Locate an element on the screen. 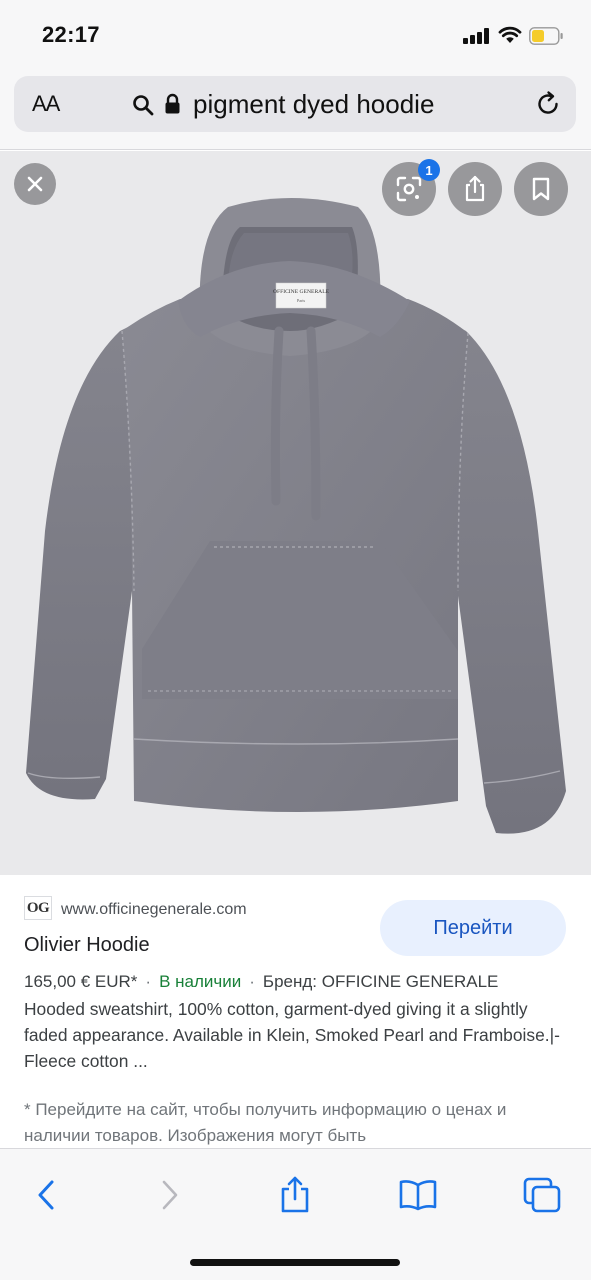 The width and height of the screenshot is (591, 1280). lens-icon is located at coordinates (409, 189).